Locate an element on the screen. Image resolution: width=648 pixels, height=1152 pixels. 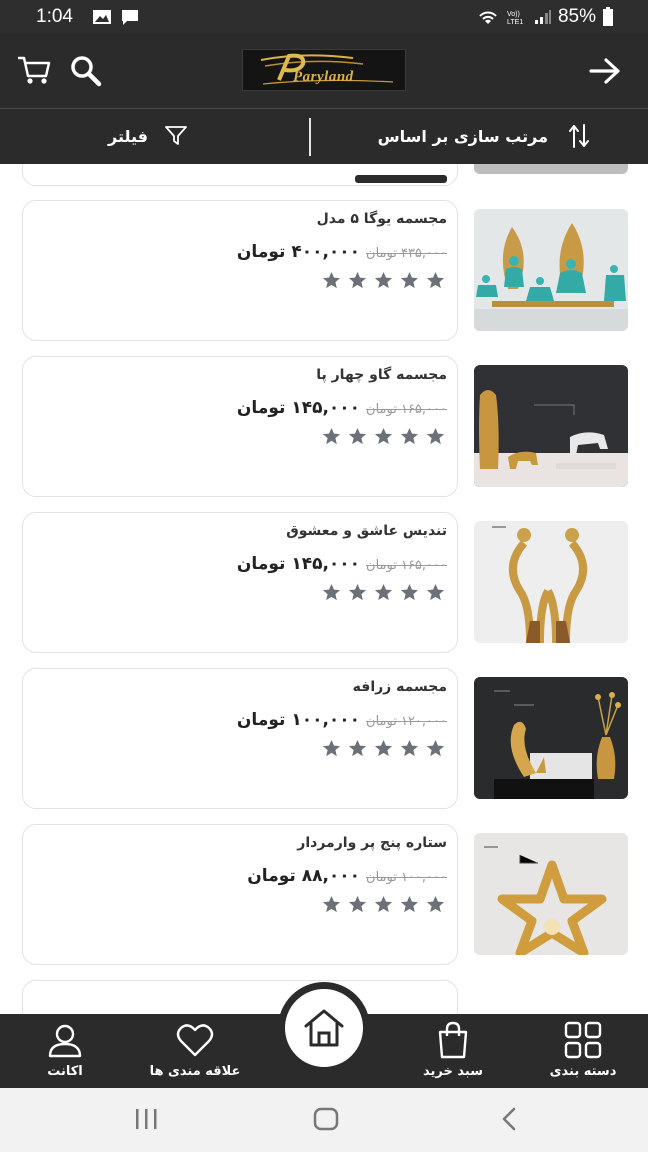
cart-icon is located at coordinates (34, 70).